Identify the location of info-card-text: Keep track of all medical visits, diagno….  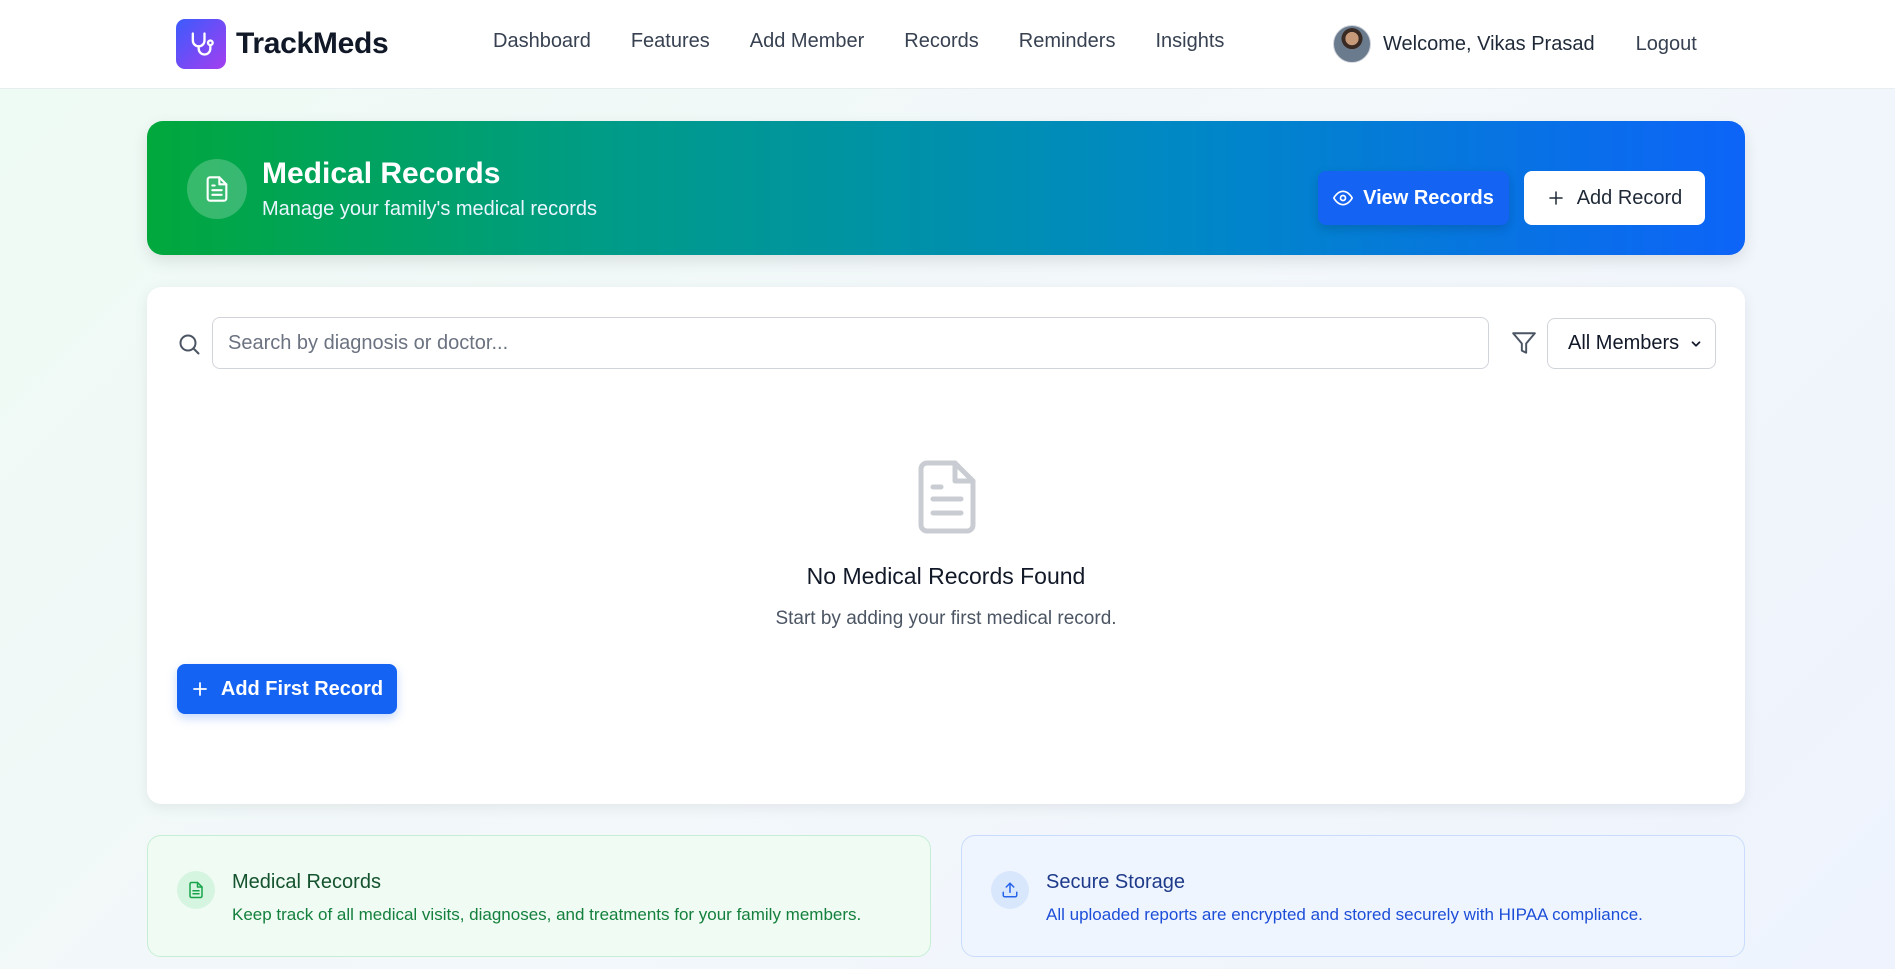
(547, 914).